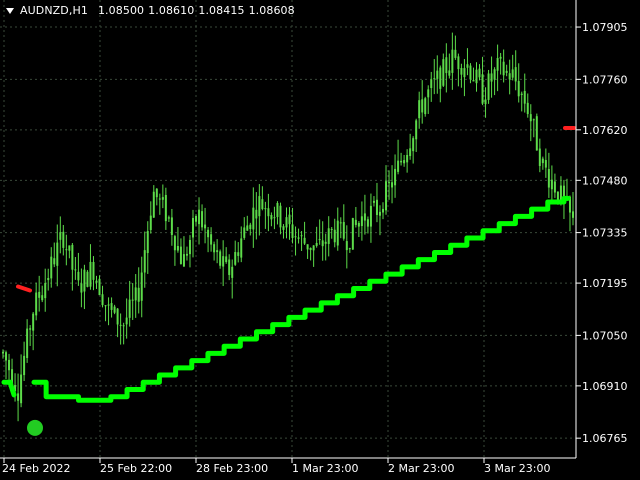 This screenshot has width=640, height=480. What do you see at coordinates (421, 468) in the screenshot?
I see `x-tick-label: 2 Mar 23:00` at bounding box center [421, 468].